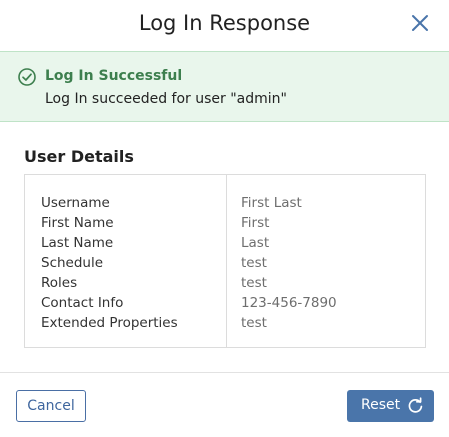 The width and height of the screenshot is (449, 437). Describe the element at coordinates (255, 243) in the screenshot. I see `detail-value-last-name: Last` at that location.